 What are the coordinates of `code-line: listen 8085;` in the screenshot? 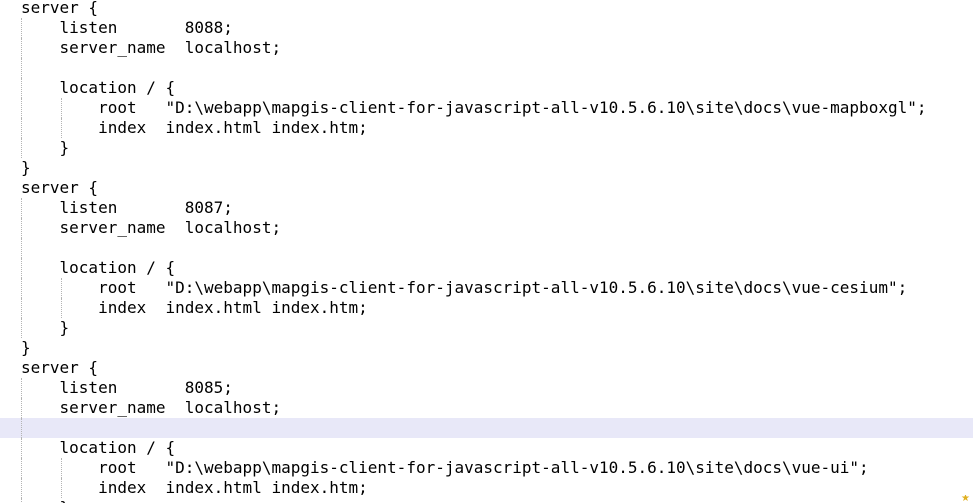 It's located at (486, 388).